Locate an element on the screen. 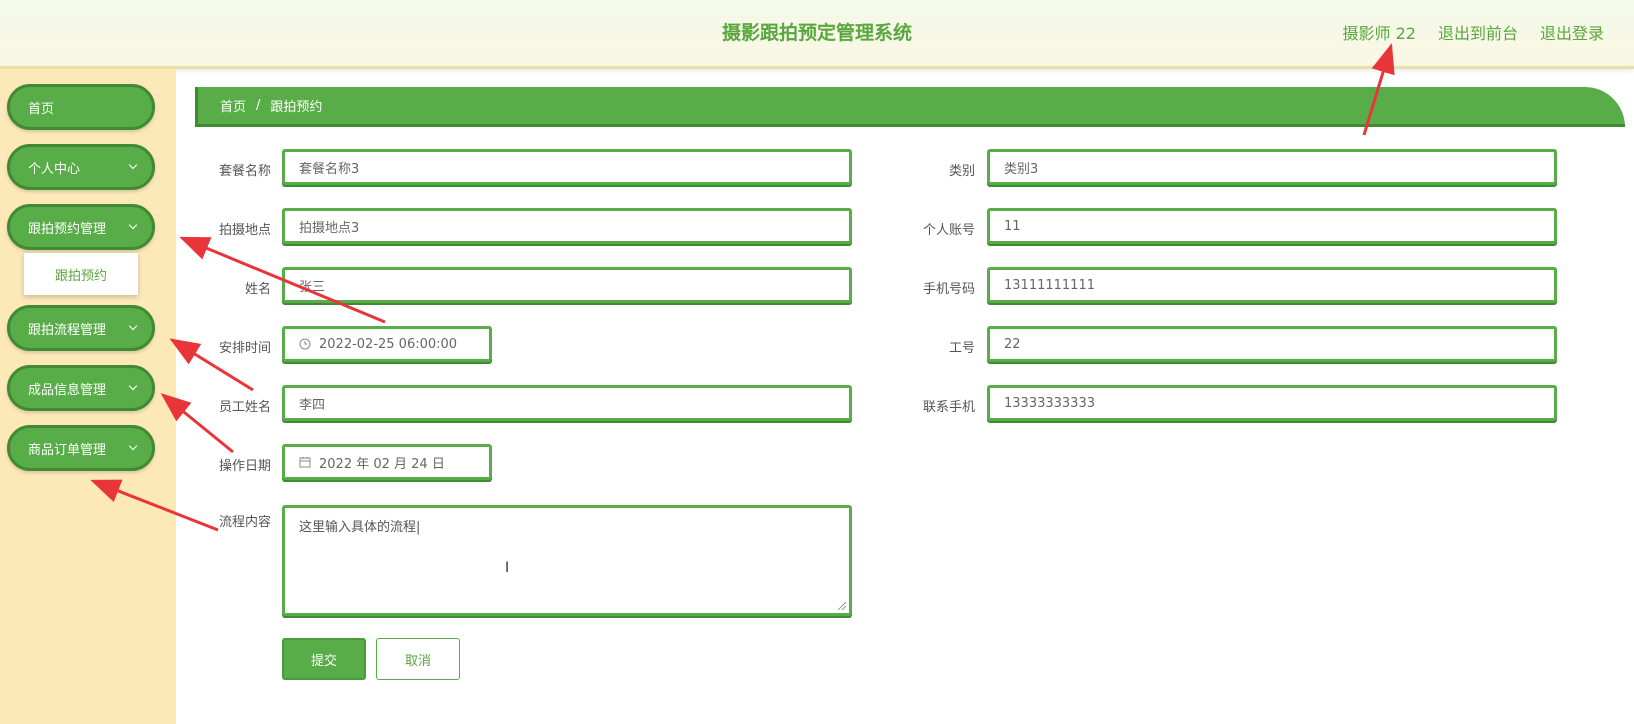 Image resolution: width=1634 pixels, height=724 pixels. contact-phone-field: 13333333333 is located at coordinates (1272, 403).